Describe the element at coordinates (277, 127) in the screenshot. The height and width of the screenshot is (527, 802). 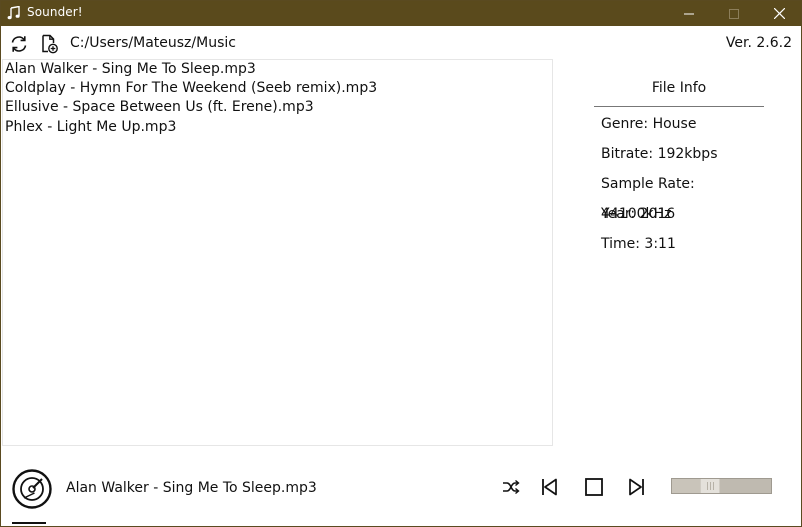
I see `song-item: Phlex - Light Me Up.mp3` at that location.